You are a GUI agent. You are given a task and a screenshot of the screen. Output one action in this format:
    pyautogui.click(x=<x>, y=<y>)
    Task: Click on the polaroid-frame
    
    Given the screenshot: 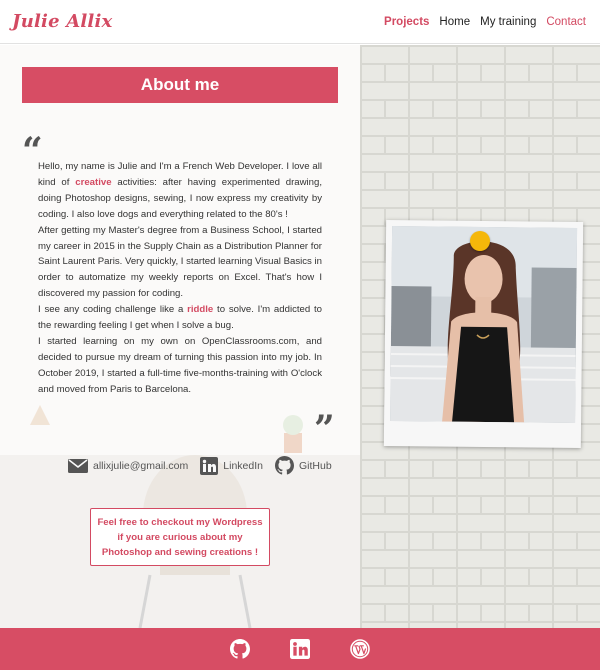 What is the action you would take?
    pyautogui.click(x=483, y=334)
    